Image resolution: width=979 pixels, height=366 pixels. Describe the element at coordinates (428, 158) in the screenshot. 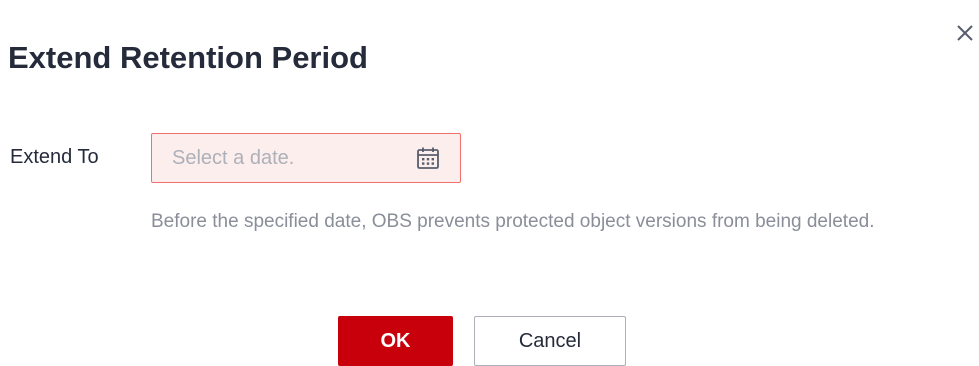

I see `calendar-icon` at that location.